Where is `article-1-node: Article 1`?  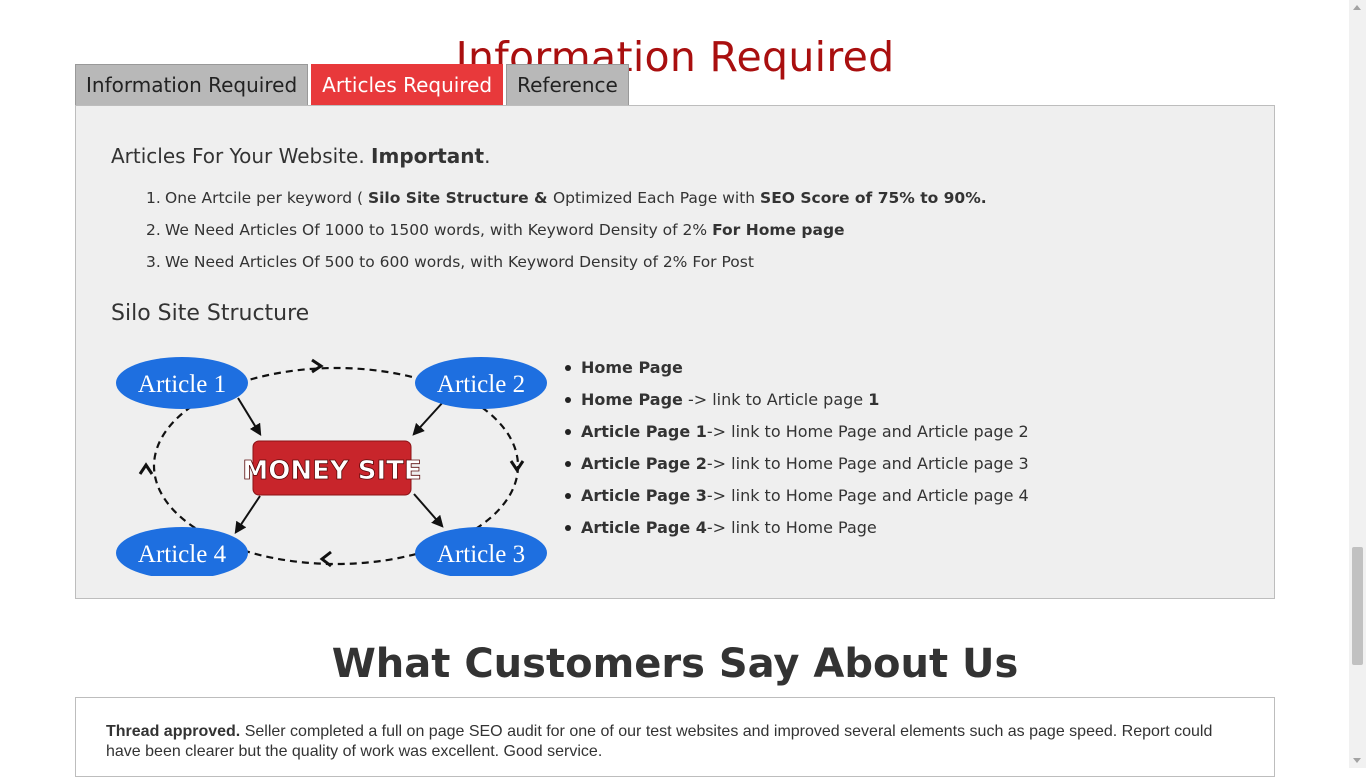
article-1-node: Article 1 is located at coordinates (182, 383).